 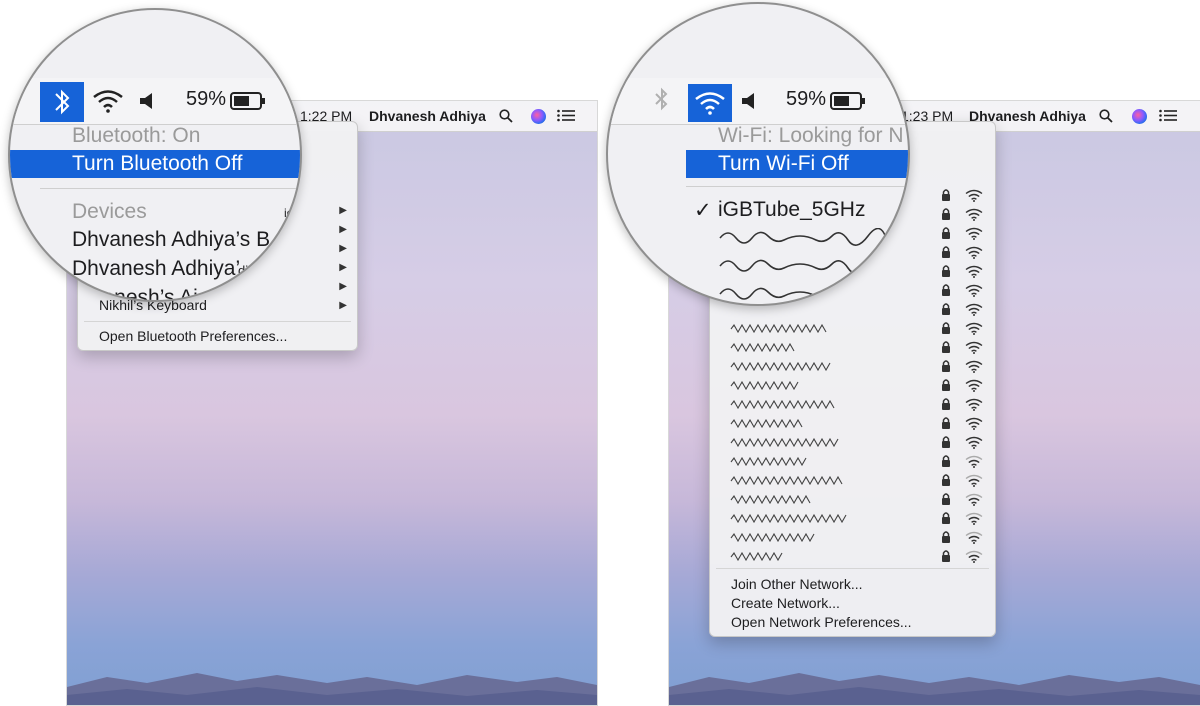 I want to click on connected-network: iGBTube_5GHz, so click(x=791, y=210).